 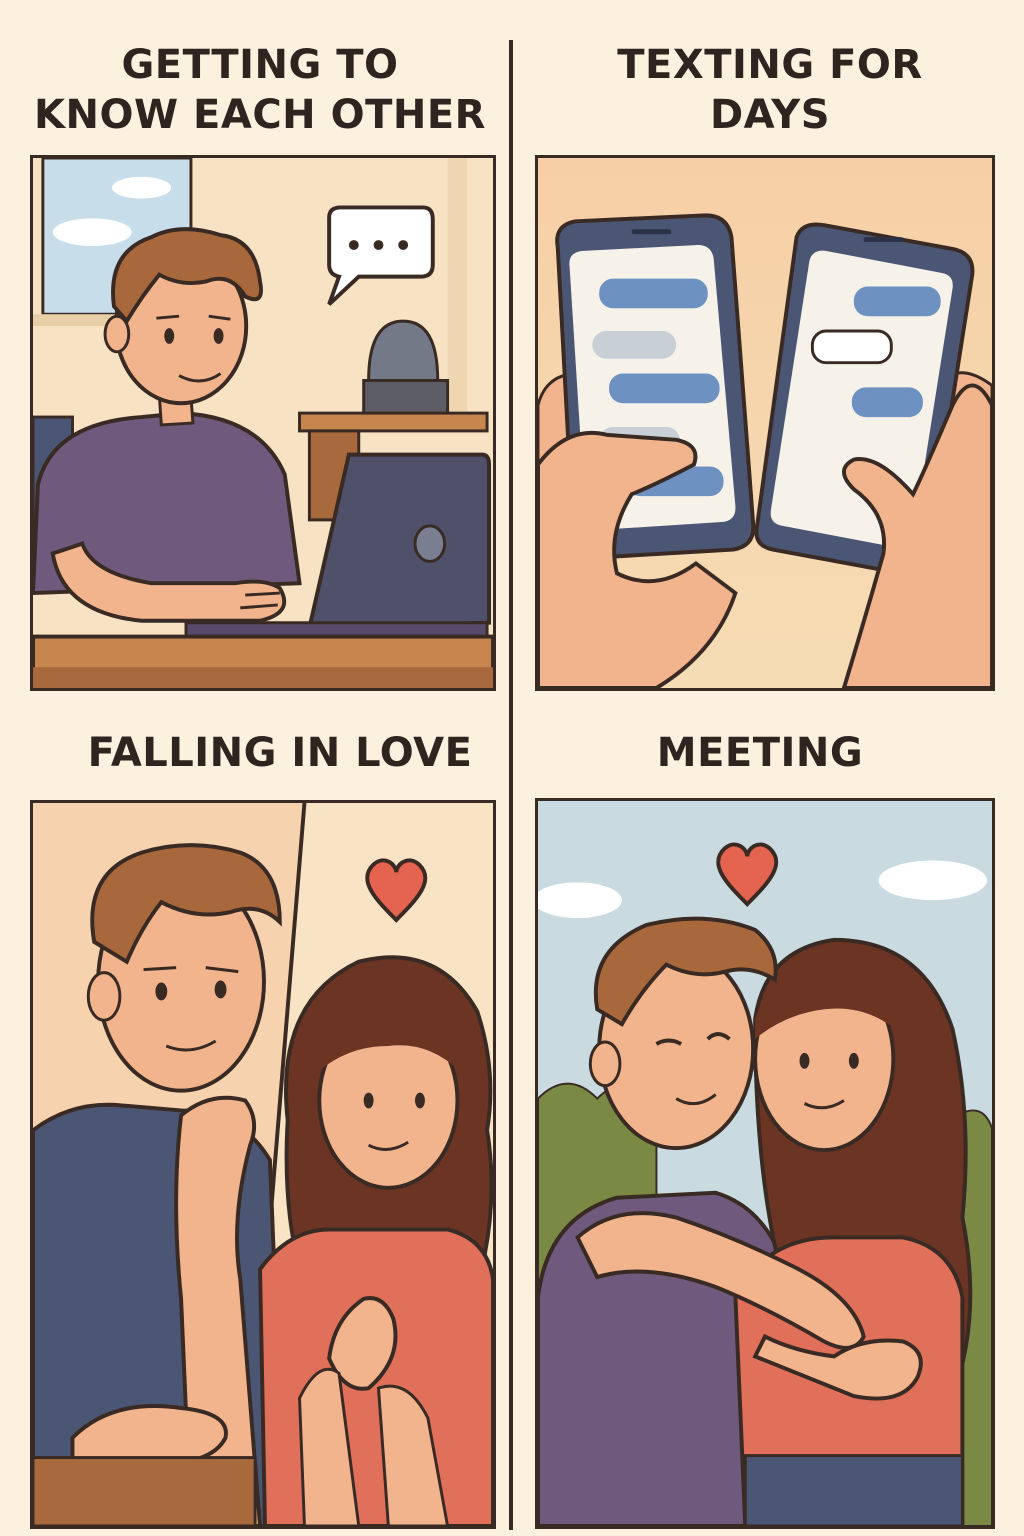 I want to click on panel-title-getting-to-know: GETTING TO KNOW EACH OTHER, so click(x=260, y=90).